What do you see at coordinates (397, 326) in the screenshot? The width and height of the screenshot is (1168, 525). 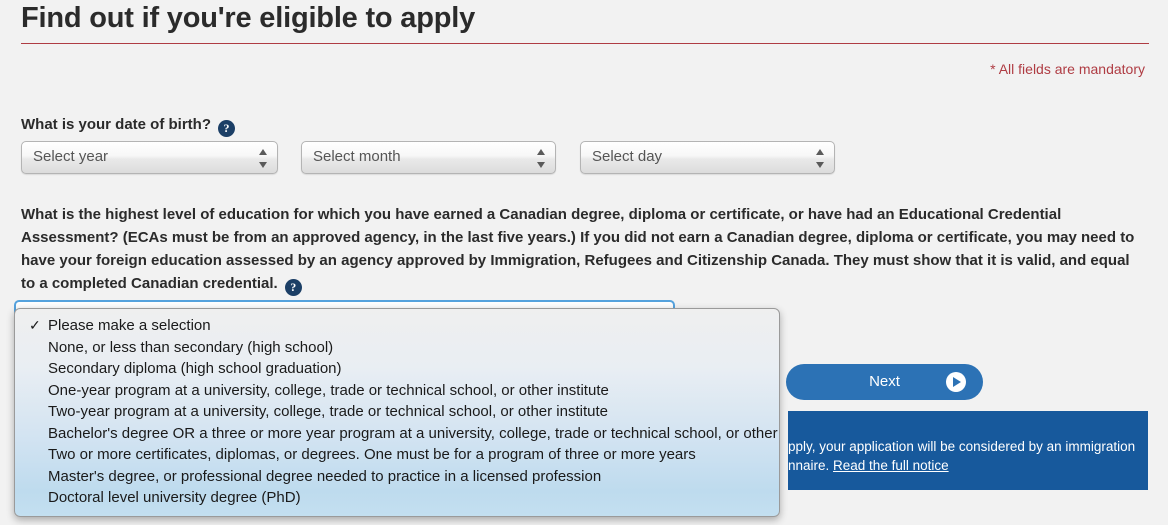 I see `dropdown-option: ✓ Please make a selection` at bounding box center [397, 326].